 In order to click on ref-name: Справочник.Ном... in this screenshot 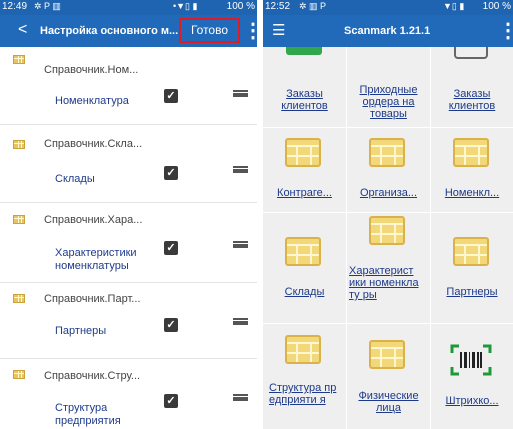, I will do `click(91, 70)`.